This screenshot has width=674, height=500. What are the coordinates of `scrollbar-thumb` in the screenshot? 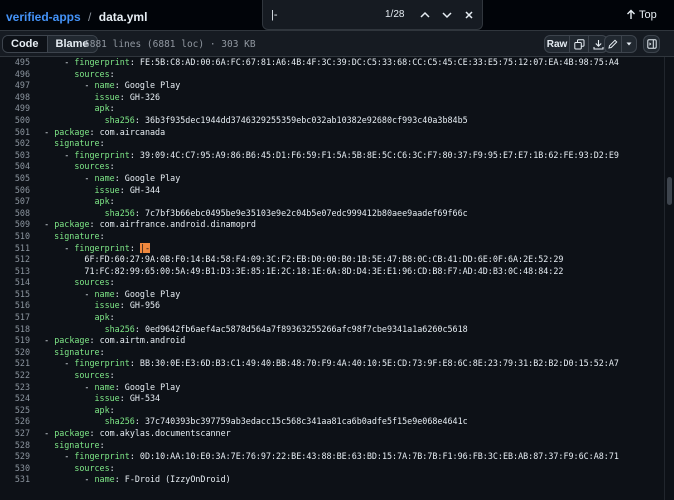 It's located at (669, 191).